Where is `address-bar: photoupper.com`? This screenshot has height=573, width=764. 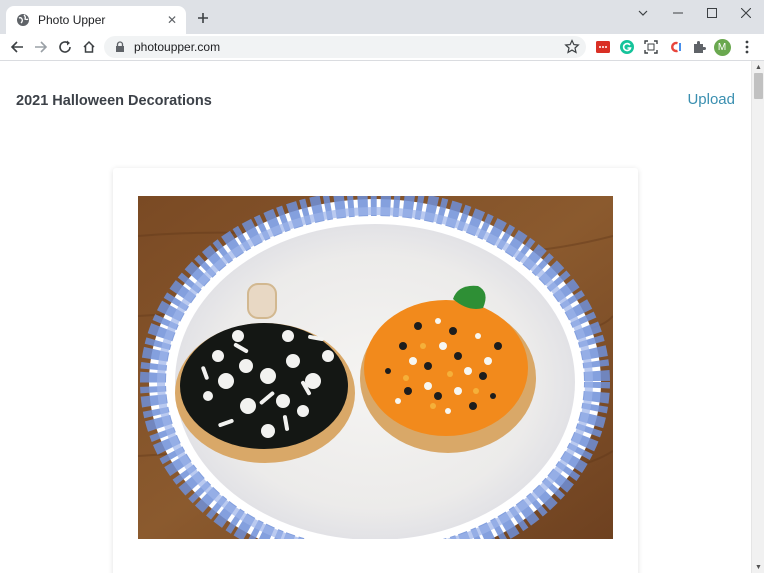 address-bar: photoupper.com is located at coordinates (345, 47).